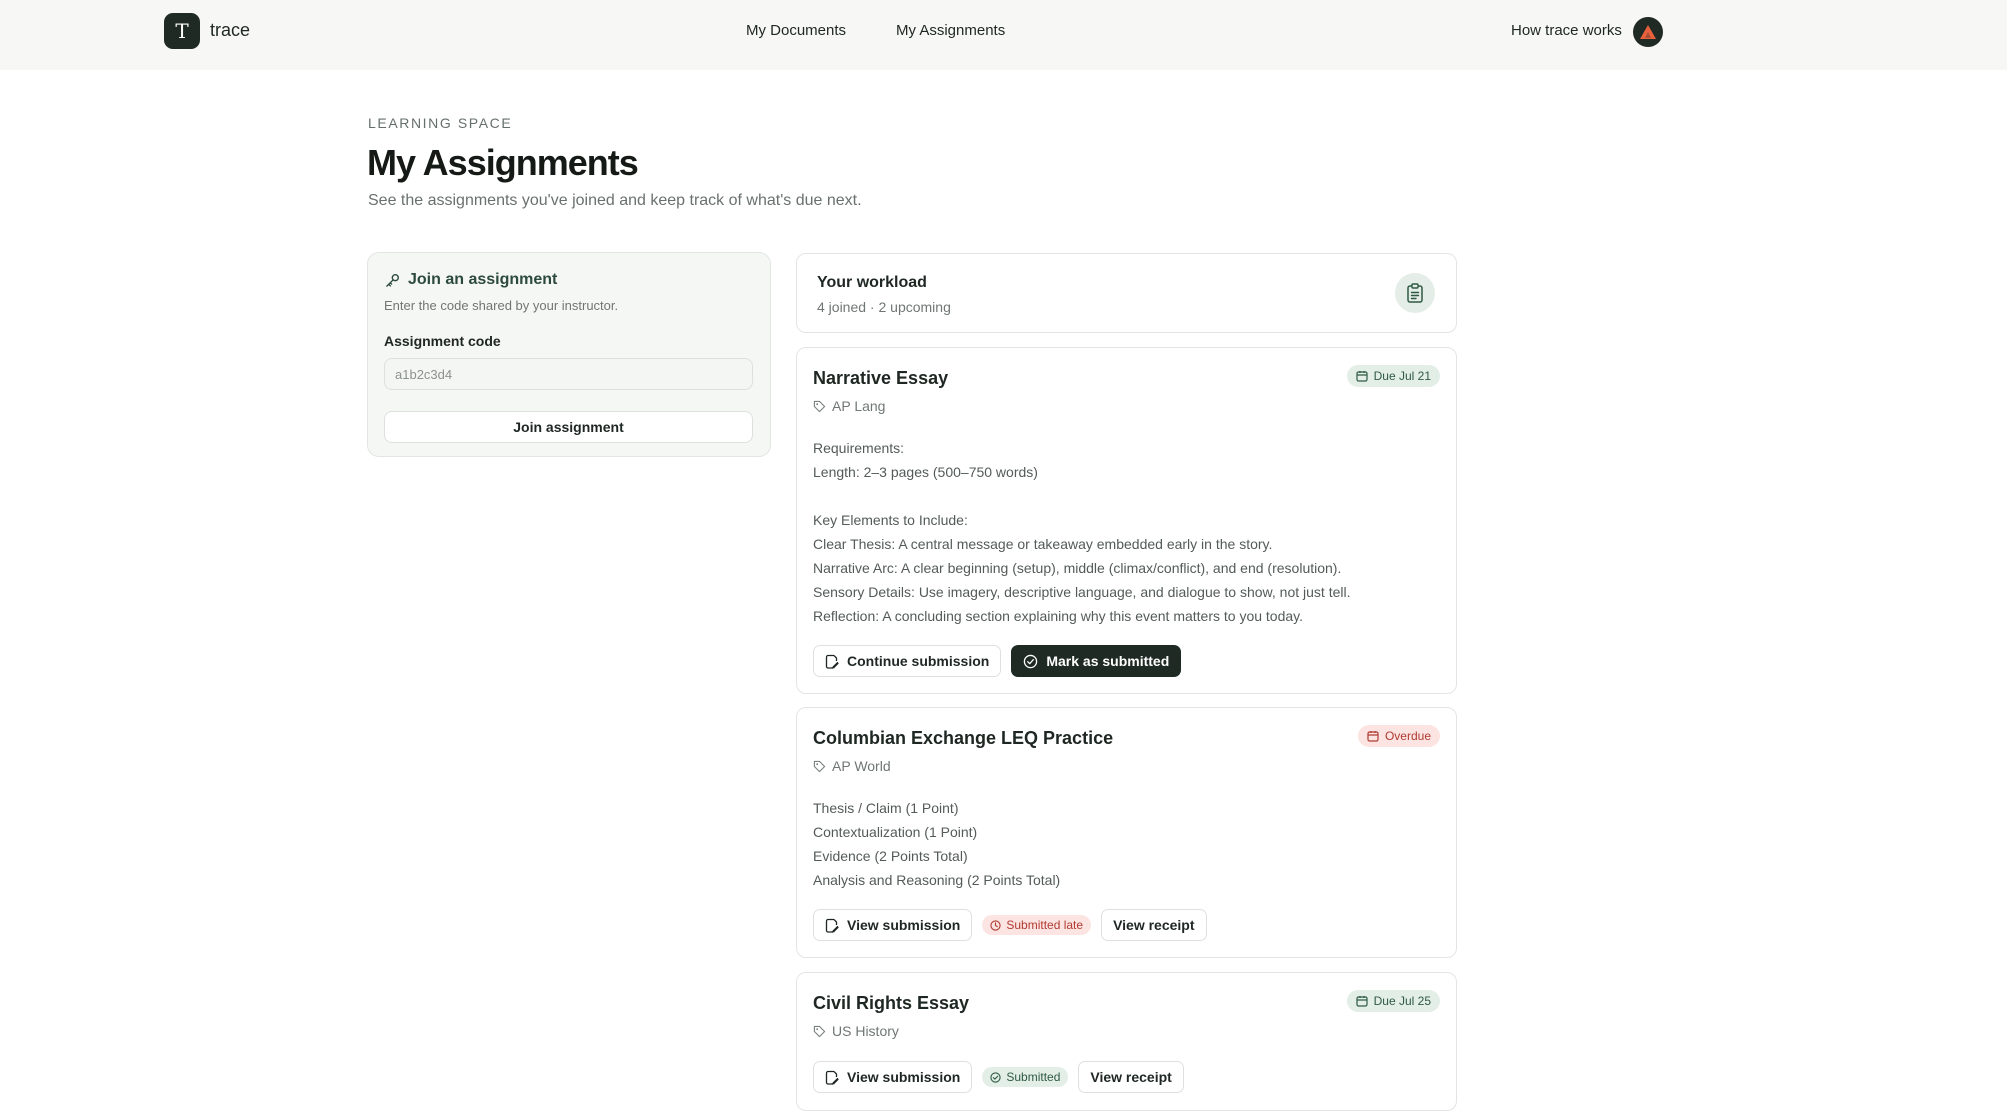  What do you see at coordinates (796, 30) in the screenshot?
I see `nav-my-documents: My Documents` at bounding box center [796, 30].